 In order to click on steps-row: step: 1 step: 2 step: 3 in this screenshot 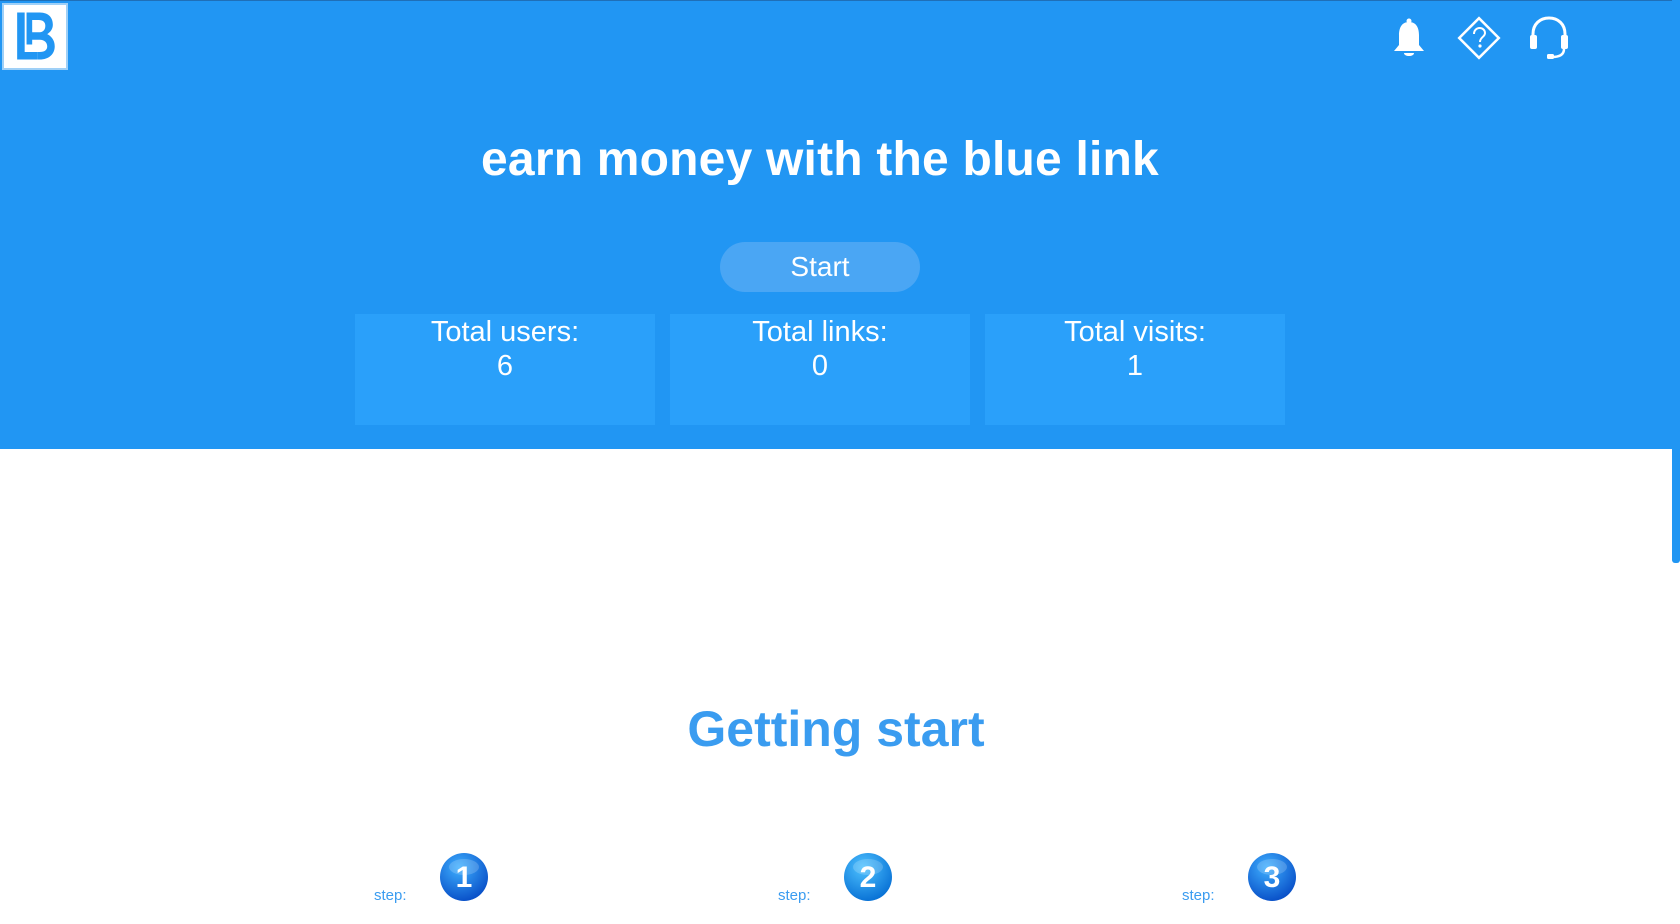, I will do `click(836, 880)`.